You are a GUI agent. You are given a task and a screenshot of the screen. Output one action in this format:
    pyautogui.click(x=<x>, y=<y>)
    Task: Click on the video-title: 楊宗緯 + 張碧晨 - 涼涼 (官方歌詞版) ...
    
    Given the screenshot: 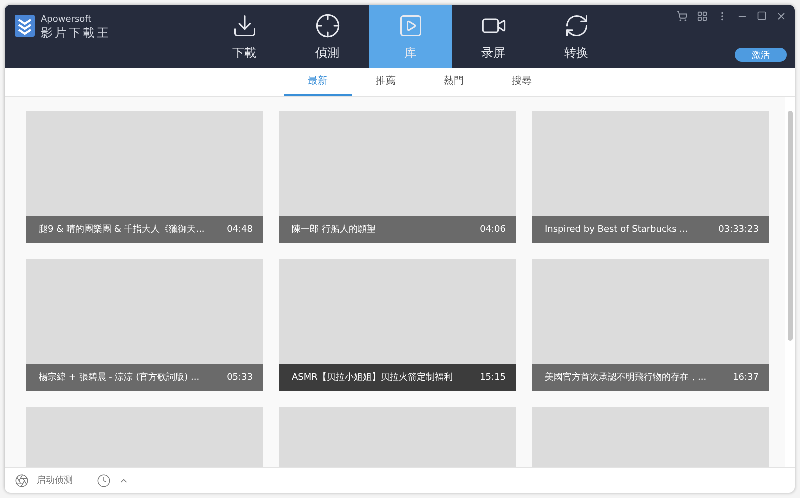 What is the action you would take?
    pyautogui.click(x=119, y=378)
    